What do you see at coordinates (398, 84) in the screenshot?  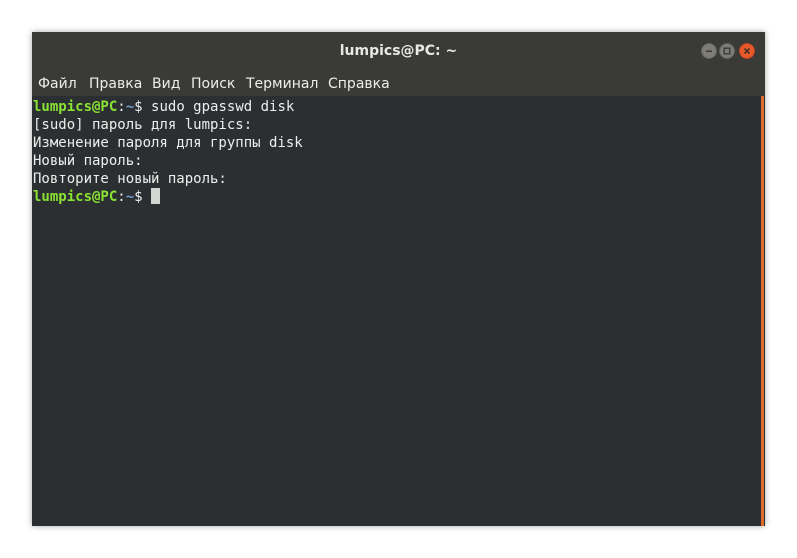 I see `menu-bar: Файл Правка Вид Поиск Терминал Справка` at bounding box center [398, 84].